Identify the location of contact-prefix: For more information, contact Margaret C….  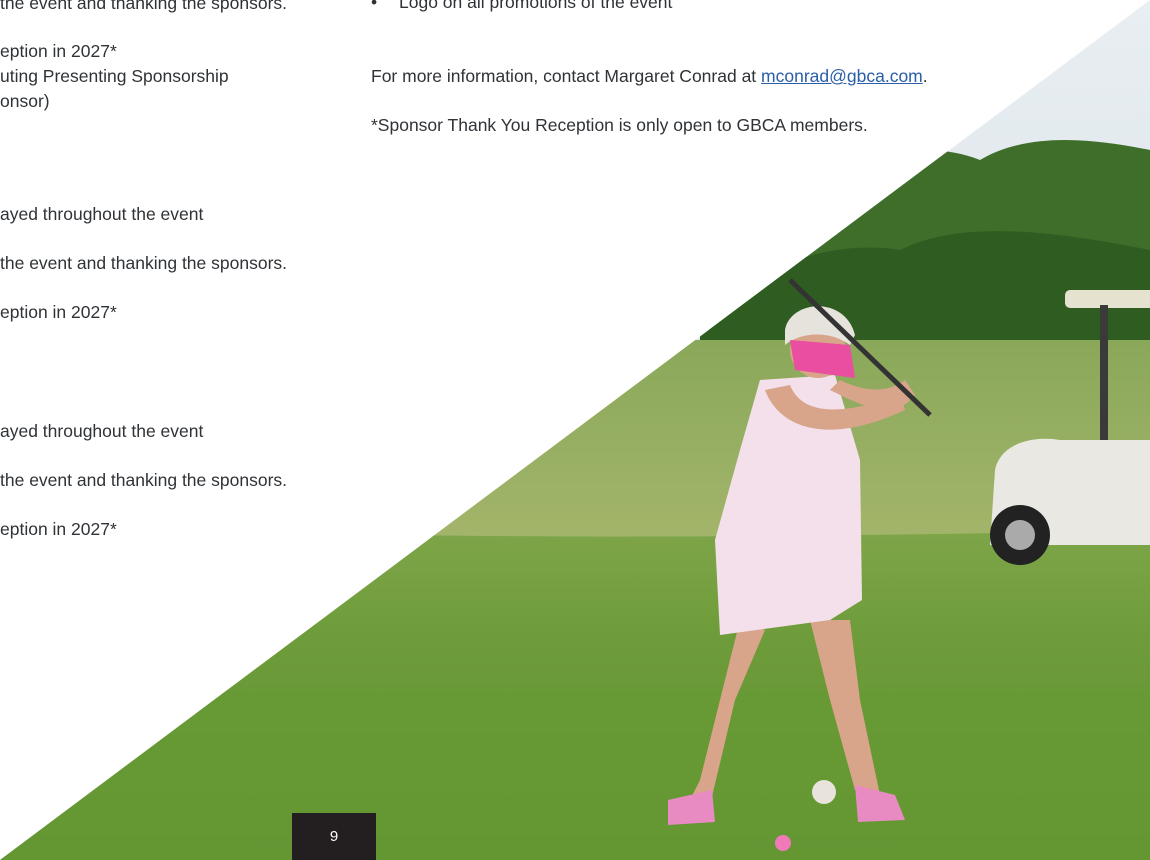
(566, 76).